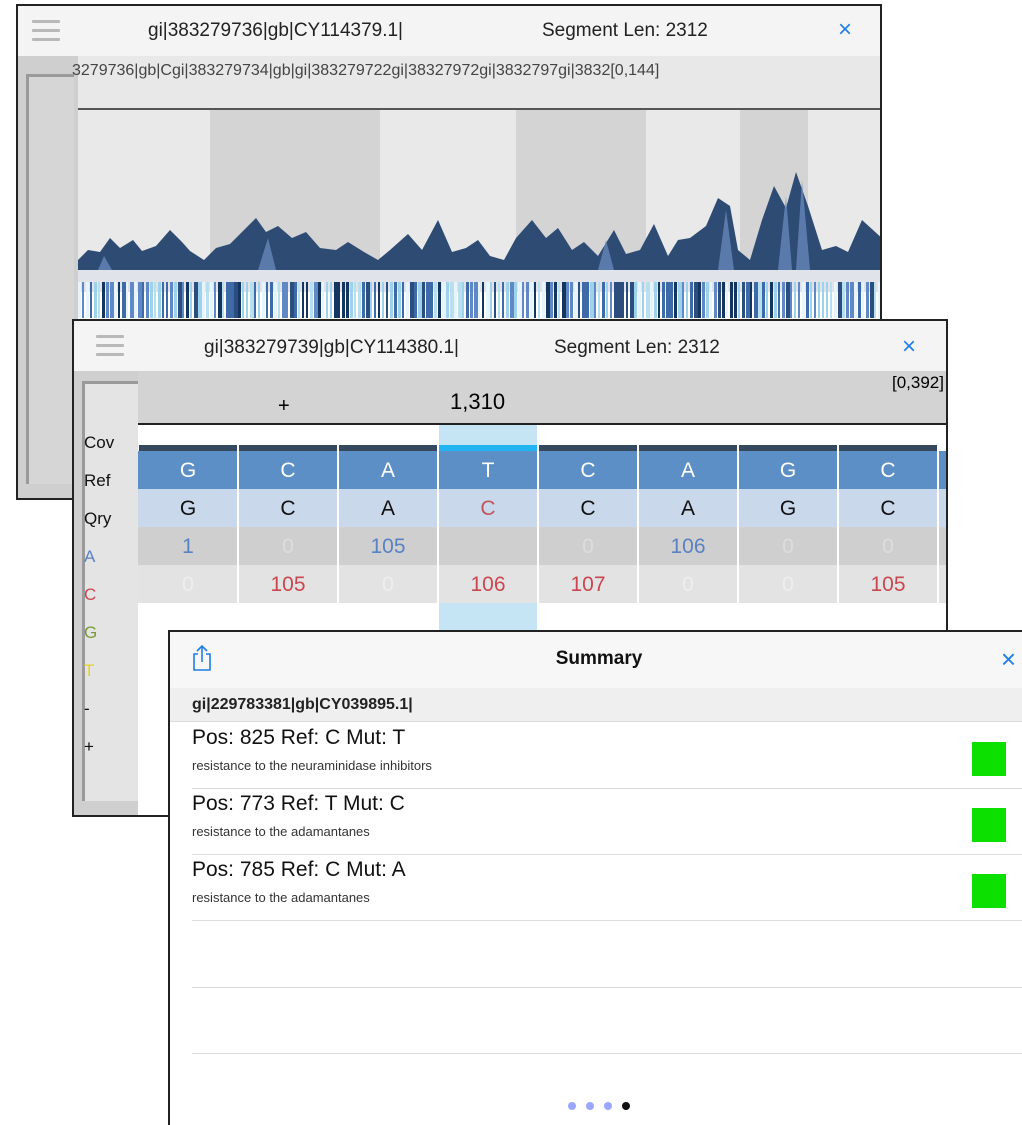 Image resolution: width=1022 pixels, height=1125 pixels. I want to click on summary-header: Summary ×, so click(596, 660).